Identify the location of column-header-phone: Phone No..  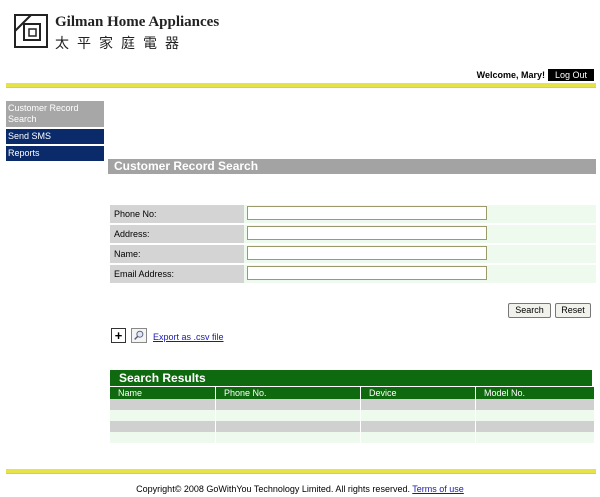
(288, 392).